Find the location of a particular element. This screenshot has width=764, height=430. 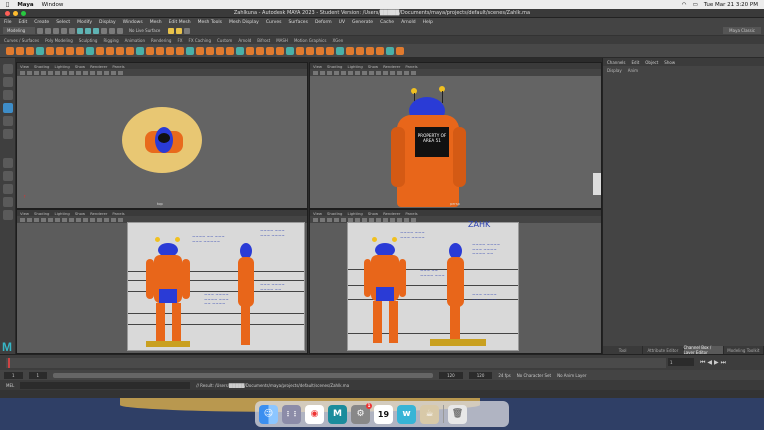

launchpad-icon: ⋮⋮ is located at coordinates (291, 414).